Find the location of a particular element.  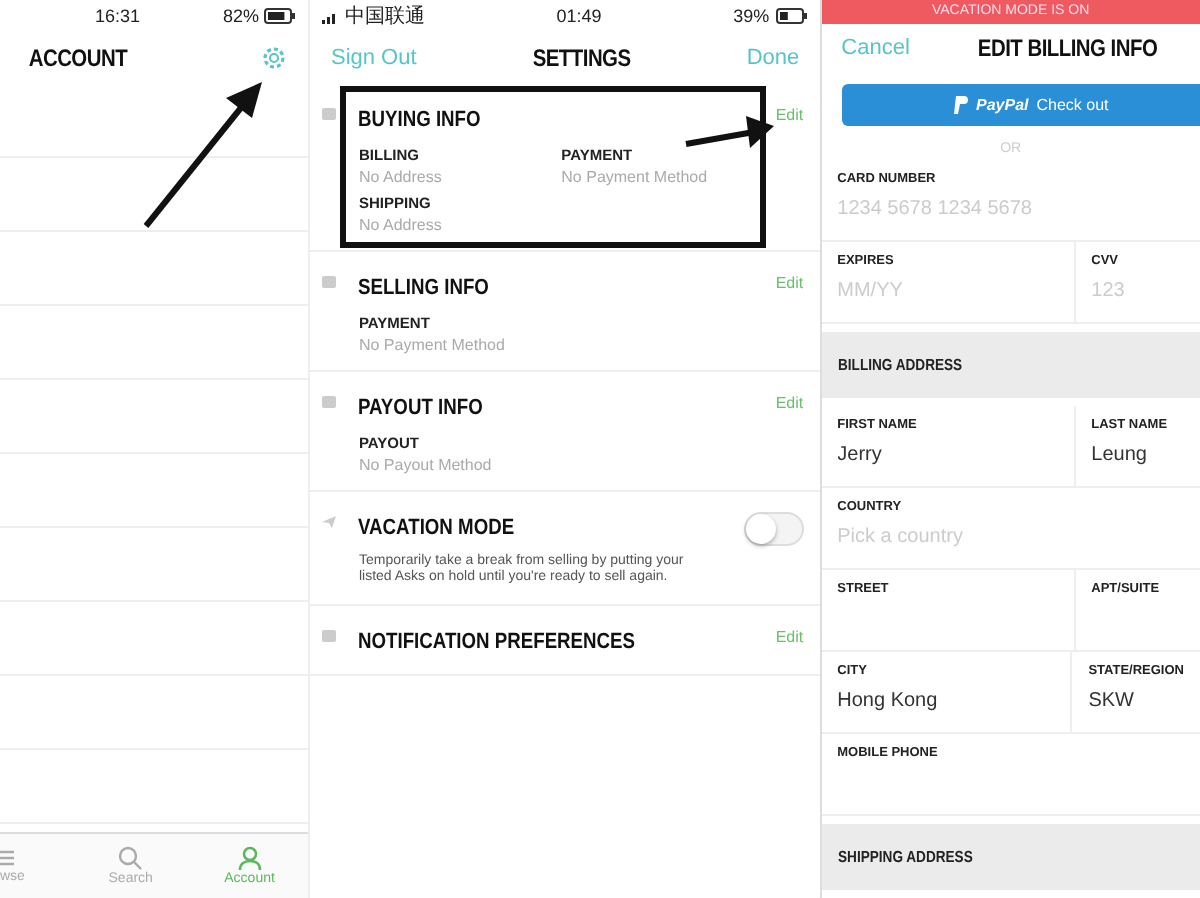

battery-percent: 39% is located at coordinates (751, 16).